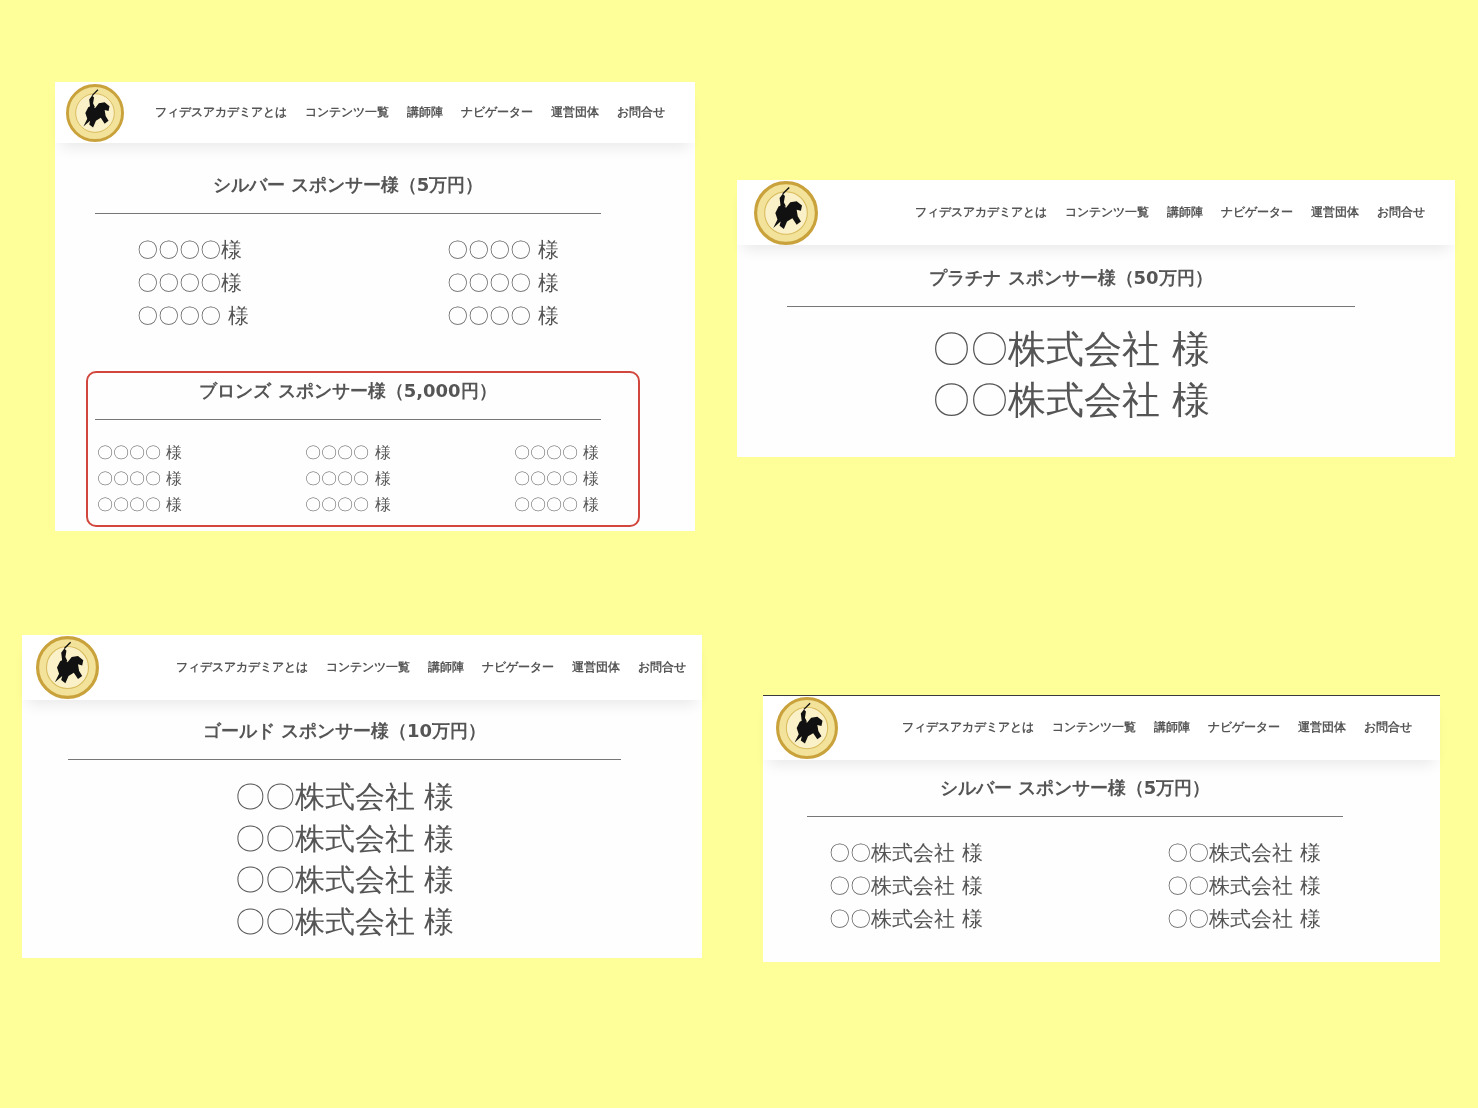 The image size is (1478, 1108). Describe the element at coordinates (1071, 278) in the screenshot. I see `section-title: プラチナ スポンサー様（50万円）` at that location.